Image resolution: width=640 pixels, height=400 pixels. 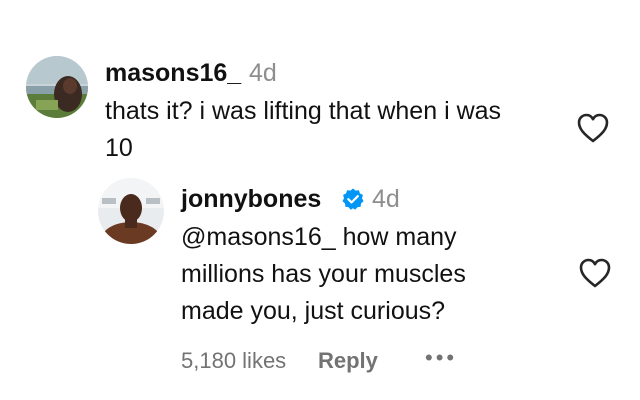 What do you see at coordinates (441, 358) in the screenshot?
I see `more-options-button: •••` at bounding box center [441, 358].